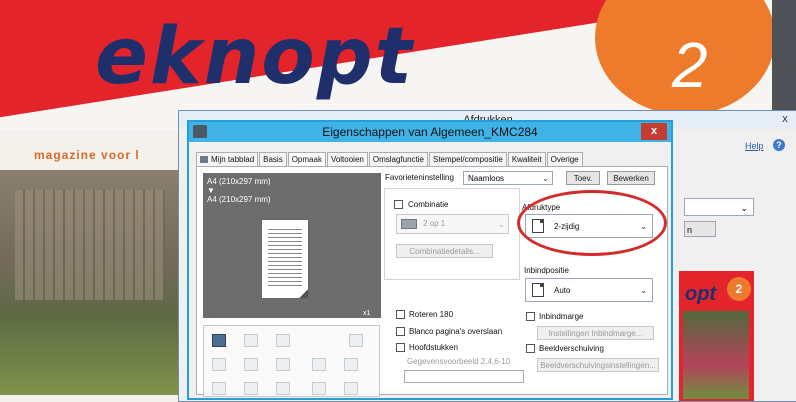 The image size is (796, 402). What do you see at coordinates (400, 331) in the screenshot?
I see `skip-blank-checkbox` at bounding box center [400, 331].